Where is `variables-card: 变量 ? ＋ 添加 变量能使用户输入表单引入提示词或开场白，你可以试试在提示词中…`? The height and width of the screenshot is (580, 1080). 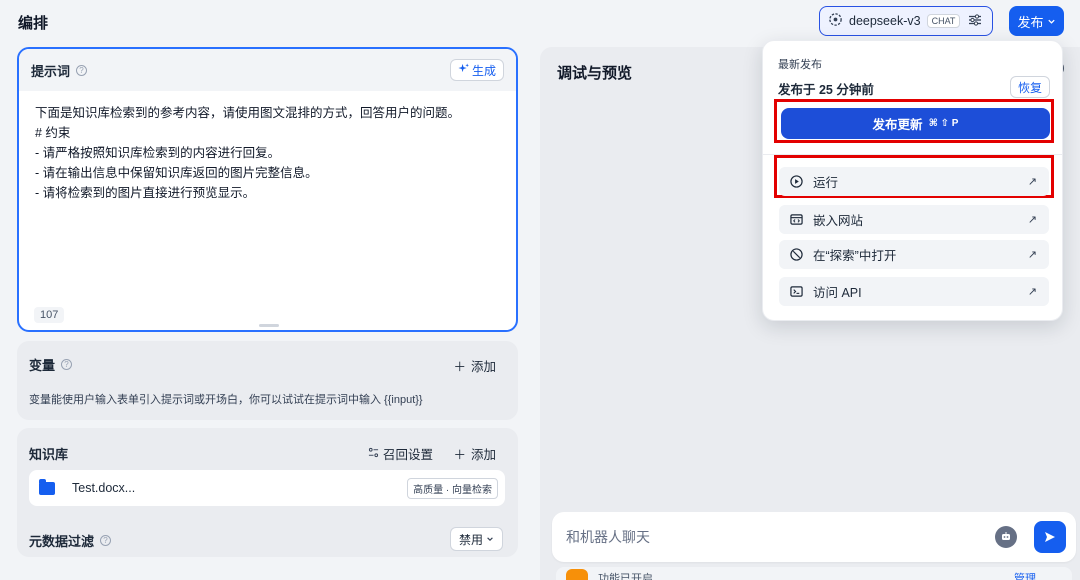 variables-card: 变量 ? ＋ 添加 变量能使用户输入表单引入提示词或开场白，你可以试试在提示词中… is located at coordinates (267, 380).